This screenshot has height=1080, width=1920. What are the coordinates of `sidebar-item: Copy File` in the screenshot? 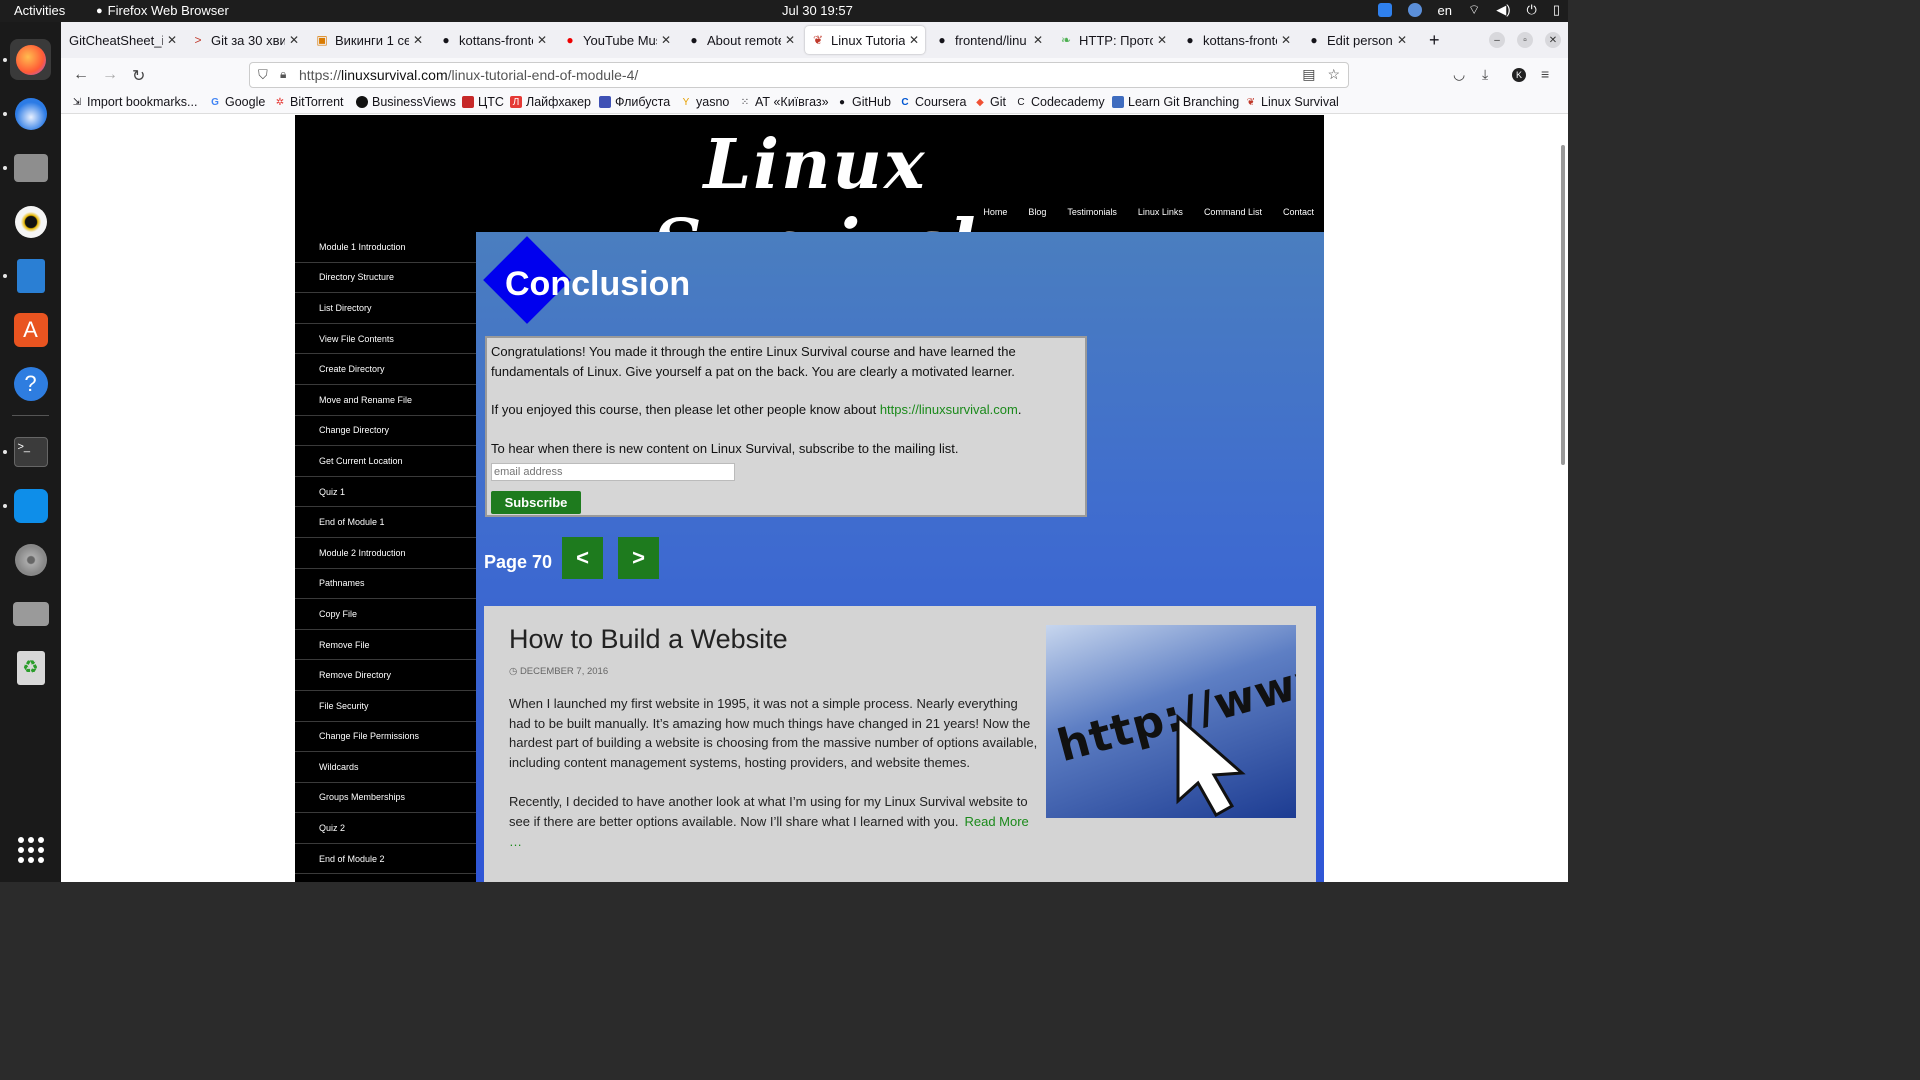 It's located at (385, 614).